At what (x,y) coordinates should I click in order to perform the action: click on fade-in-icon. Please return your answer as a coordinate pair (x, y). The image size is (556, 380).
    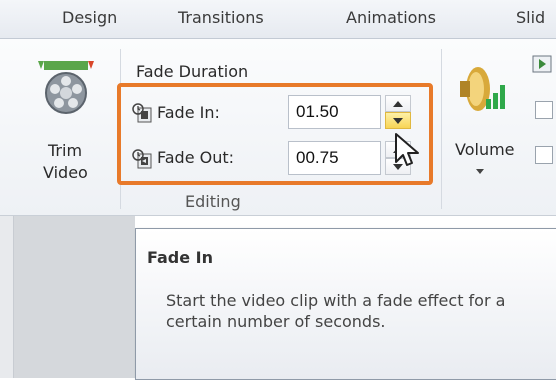
    Looking at the image, I should click on (142, 113).